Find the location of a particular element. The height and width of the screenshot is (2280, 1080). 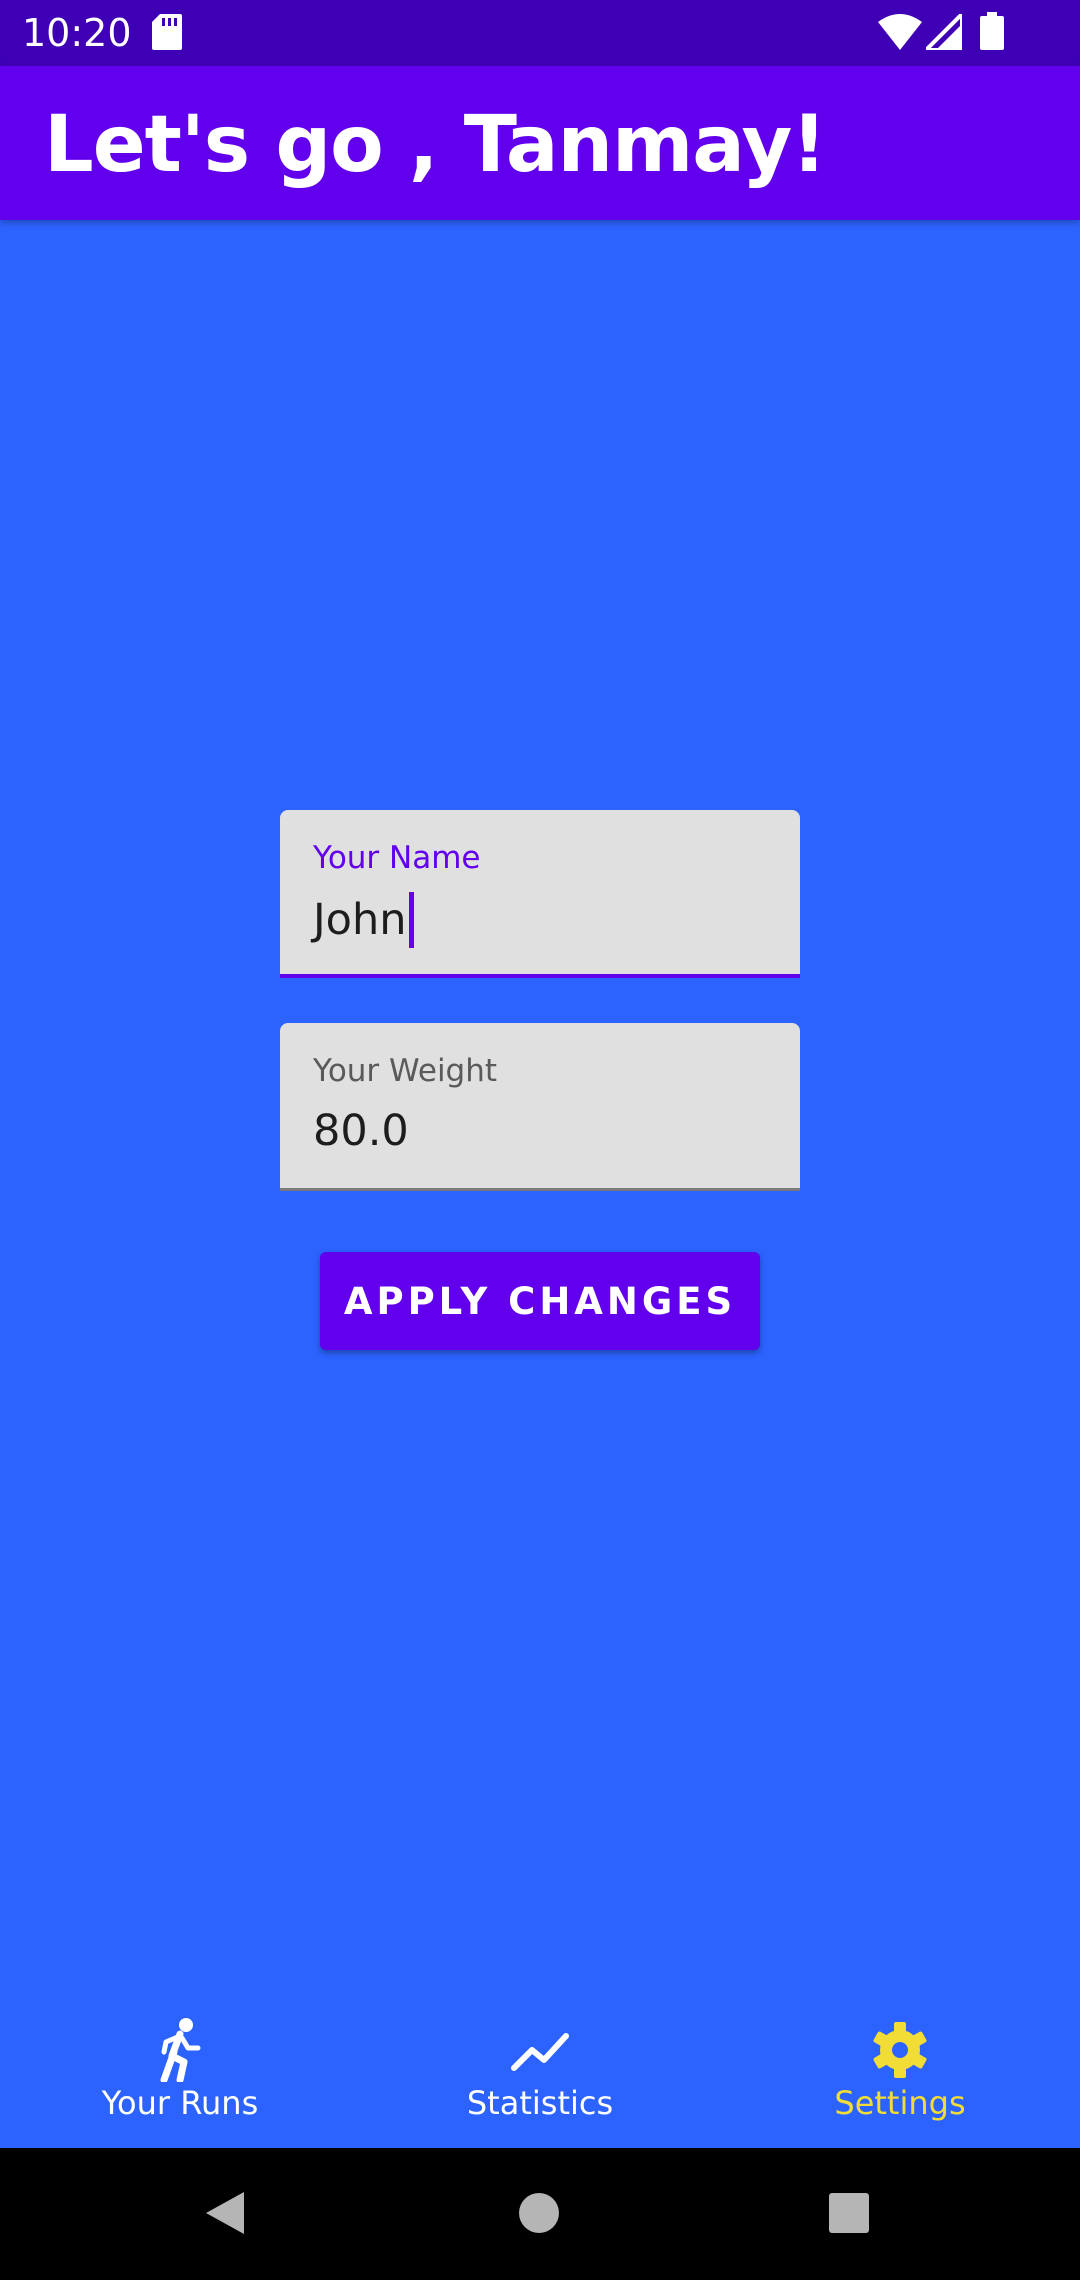

nav-item-statistics: Statistics is located at coordinates (540, 2071).